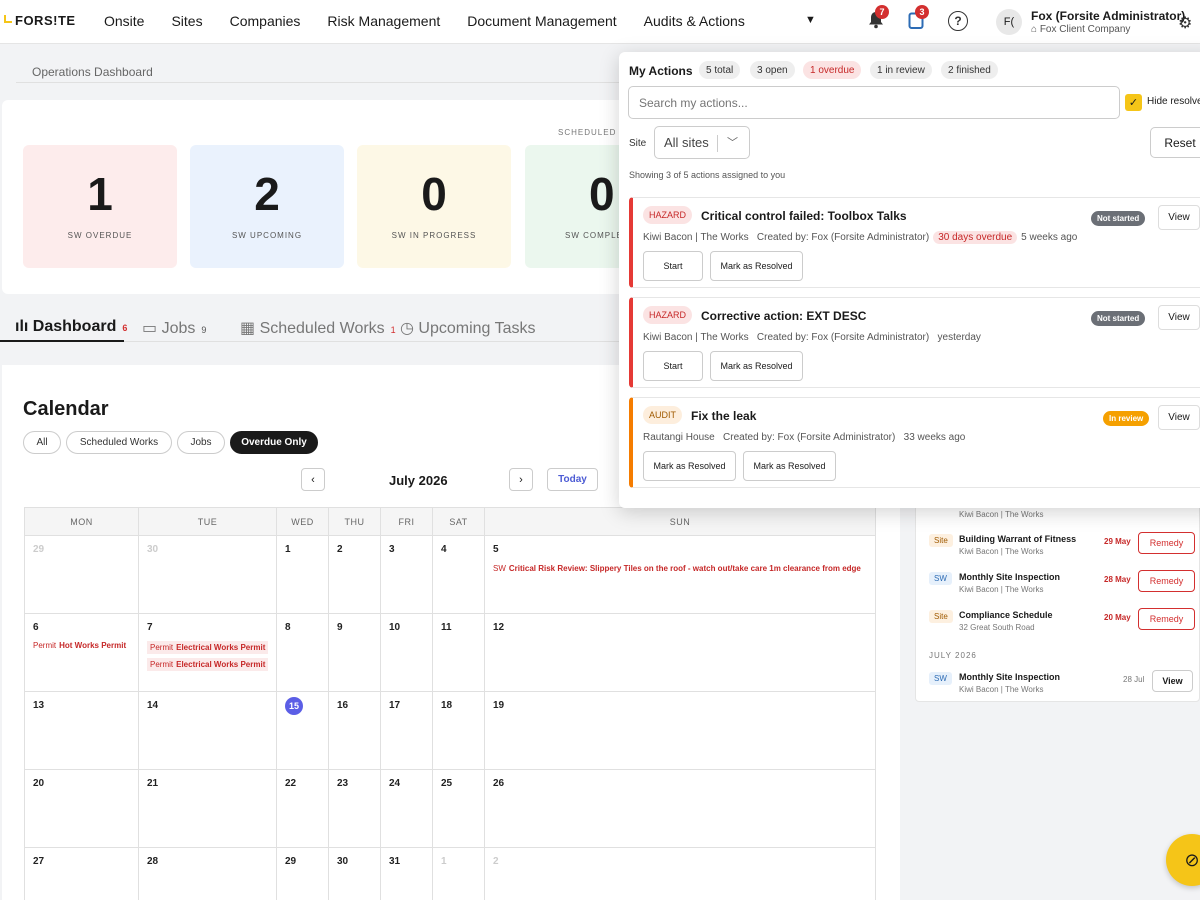 The image size is (1200, 900). I want to click on calendar-day: 24, so click(406, 808).